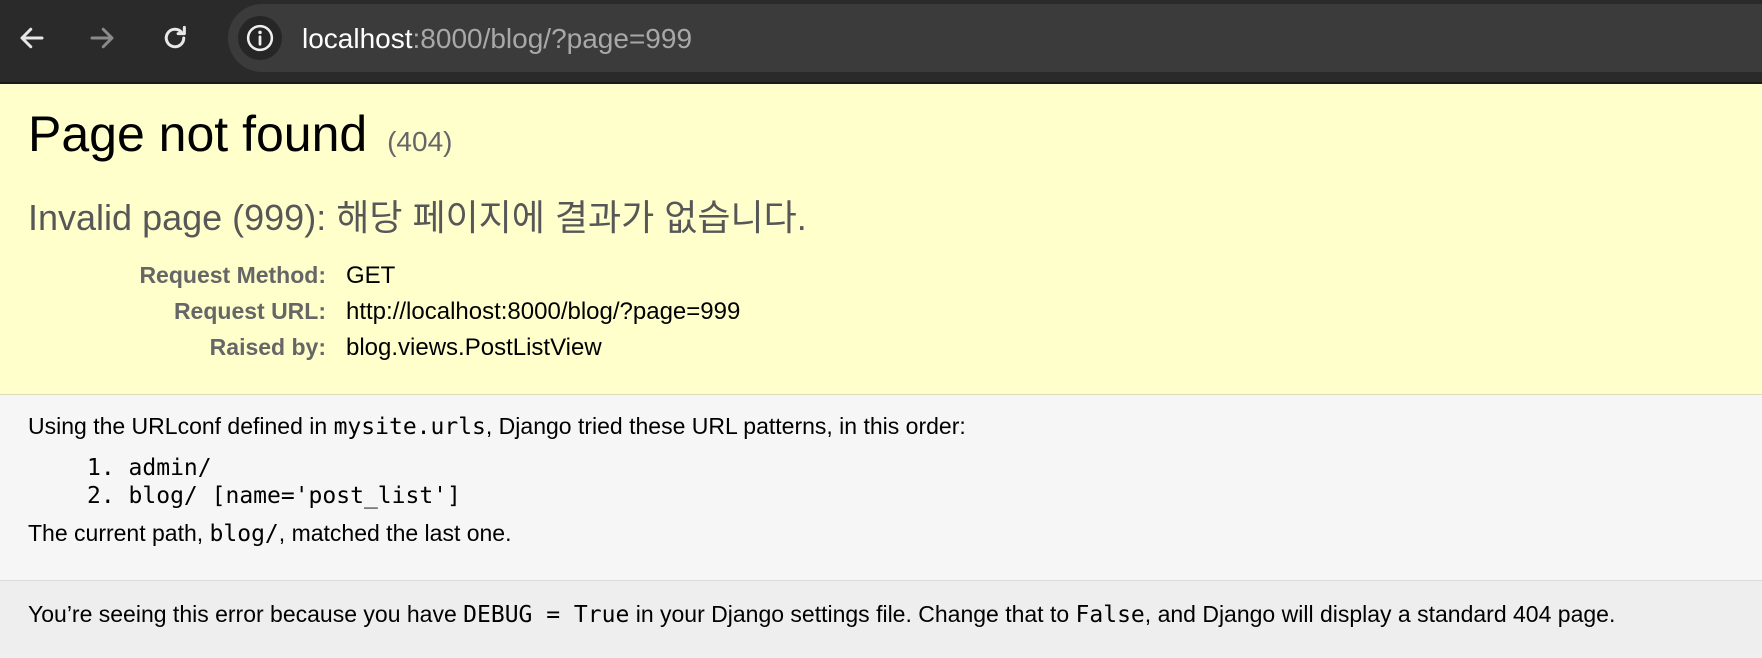 Image resolution: width=1762 pixels, height=658 pixels. I want to click on exception-message: Invalid page (999): 해당 페이지에 결과가 없습니다., so click(417, 217).